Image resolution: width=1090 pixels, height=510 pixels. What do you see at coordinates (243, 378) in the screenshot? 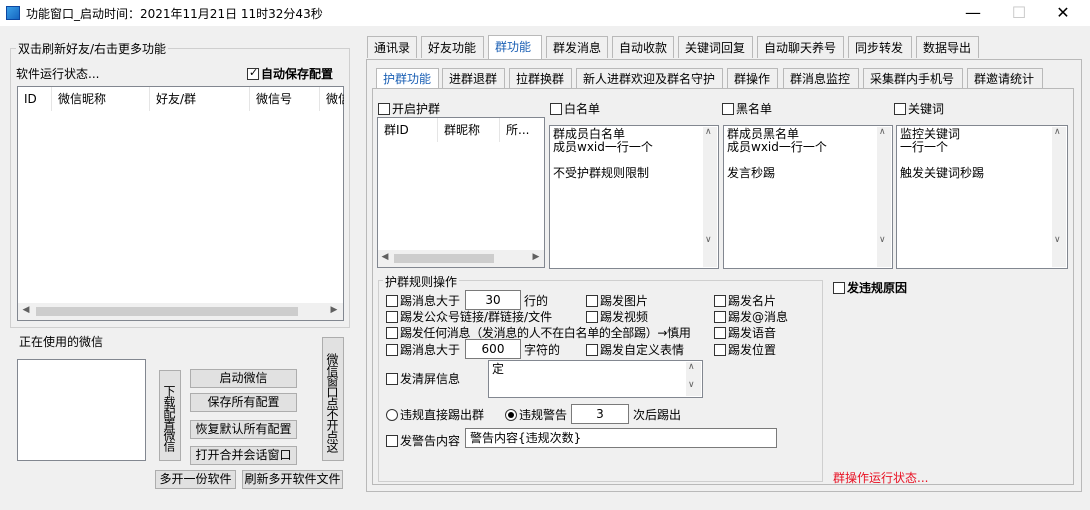
I see `start-wechat-button: 启动微信` at bounding box center [243, 378].